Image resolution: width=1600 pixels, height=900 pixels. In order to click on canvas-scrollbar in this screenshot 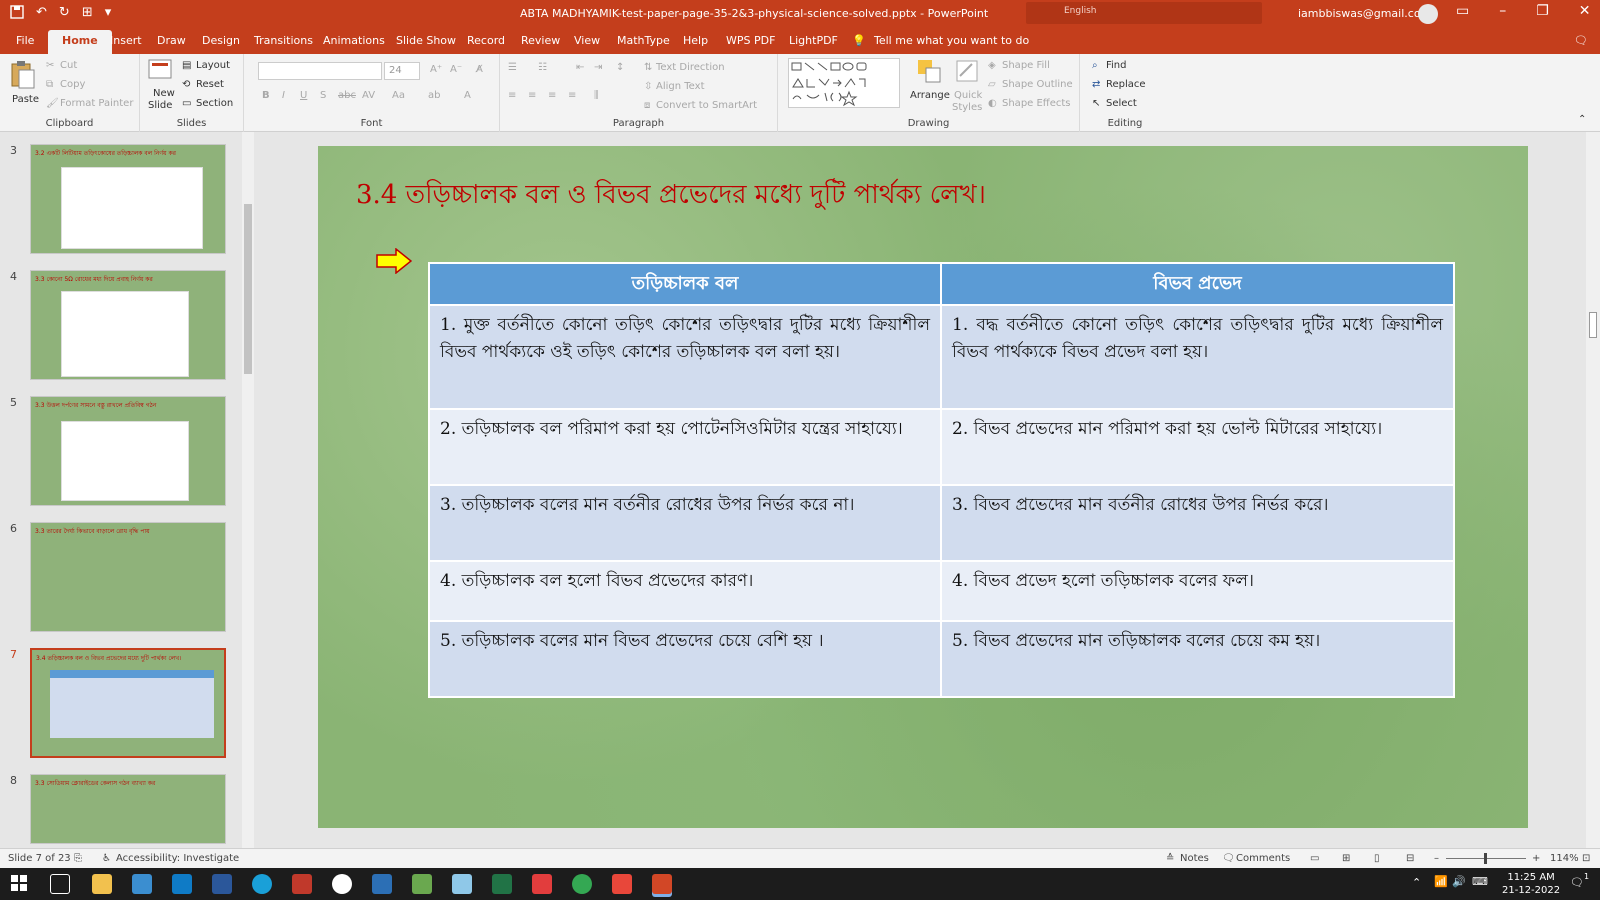, I will do `click(1593, 490)`.